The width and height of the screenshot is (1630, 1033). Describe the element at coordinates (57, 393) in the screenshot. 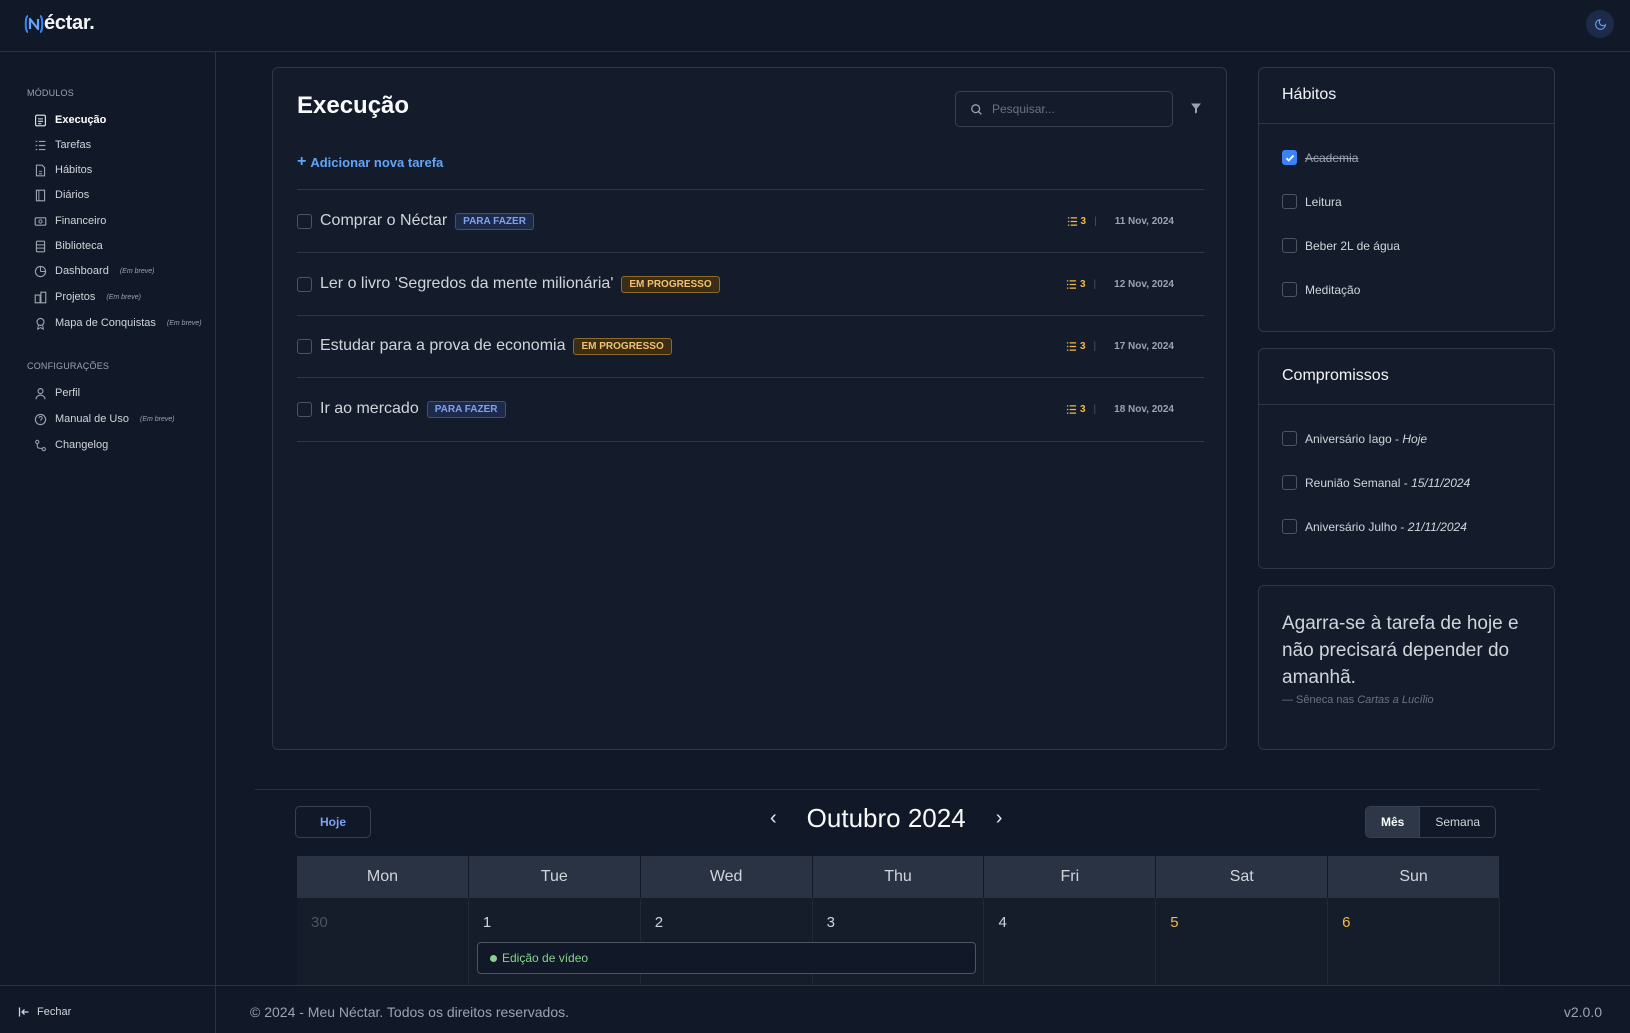

I see `sidebar-item-perfil: Perfil` at that location.